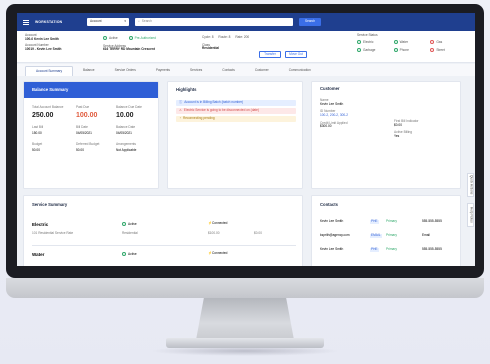 The height and width of the screenshot is (364, 490). I want to click on tab-service-orders: Service Orders, so click(125, 71).